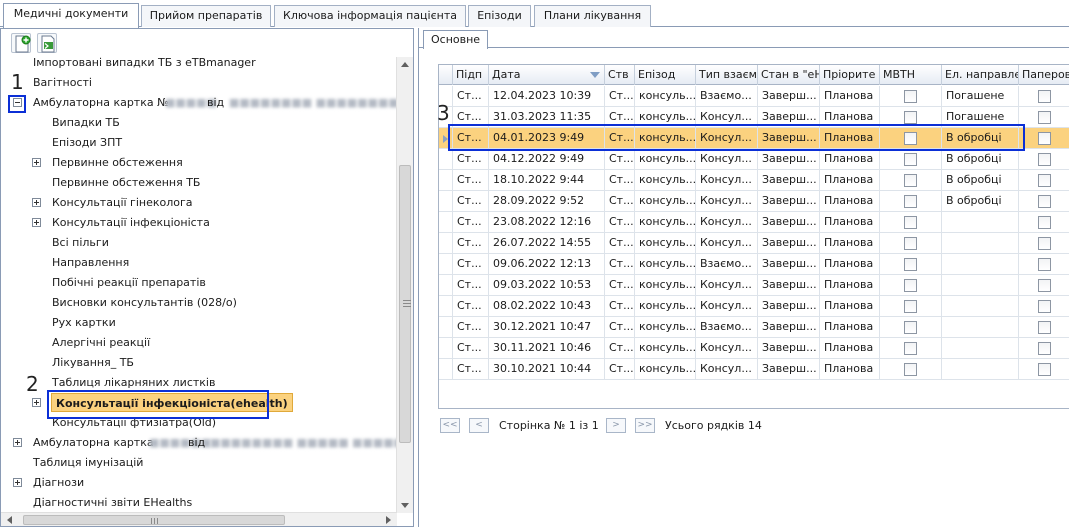 The image size is (1069, 527). I want to click on column-header-priority: Пріорите, so click(849, 75).